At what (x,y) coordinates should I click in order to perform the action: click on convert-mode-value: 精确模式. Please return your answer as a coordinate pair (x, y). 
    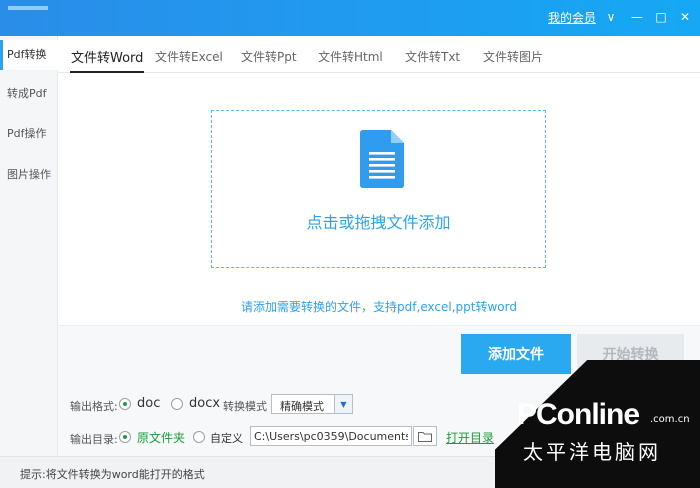
    Looking at the image, I should click on (302, 406).